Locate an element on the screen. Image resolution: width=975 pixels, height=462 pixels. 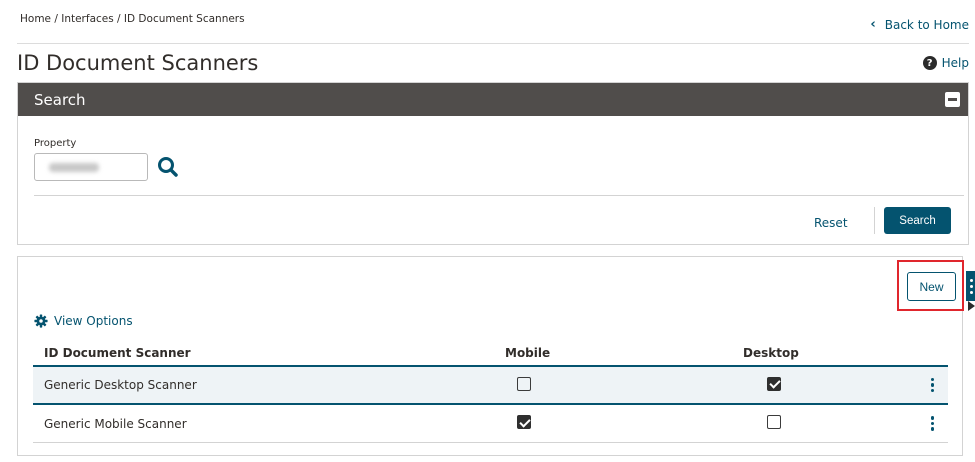
table-row: Generic Mobile Scanner is located at coordinates (490, 424).